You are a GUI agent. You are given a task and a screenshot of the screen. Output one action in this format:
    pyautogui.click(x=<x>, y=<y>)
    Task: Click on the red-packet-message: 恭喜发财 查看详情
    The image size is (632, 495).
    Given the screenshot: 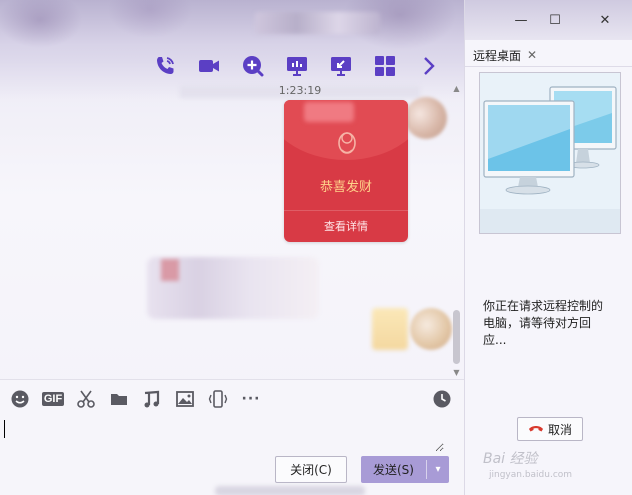 What is the action you would take?
    pyautogui.click(x=346, y=171)
    